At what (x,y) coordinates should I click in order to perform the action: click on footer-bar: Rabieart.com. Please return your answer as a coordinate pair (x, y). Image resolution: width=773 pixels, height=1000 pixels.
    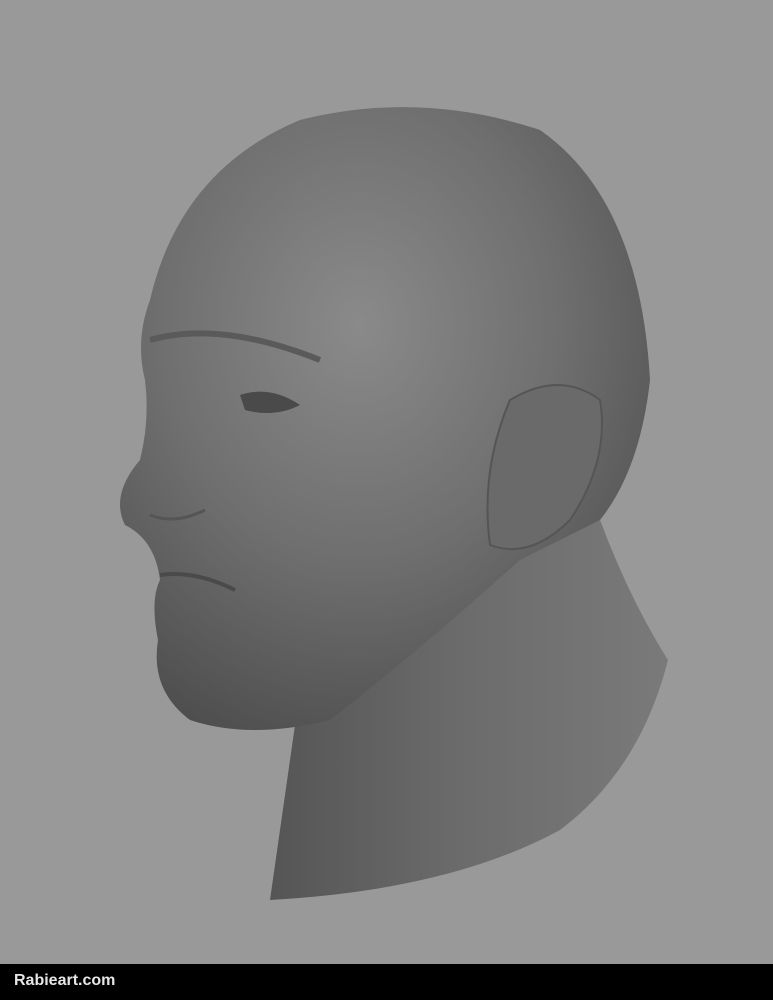
    Looking at the image, I should click on (386, 982).